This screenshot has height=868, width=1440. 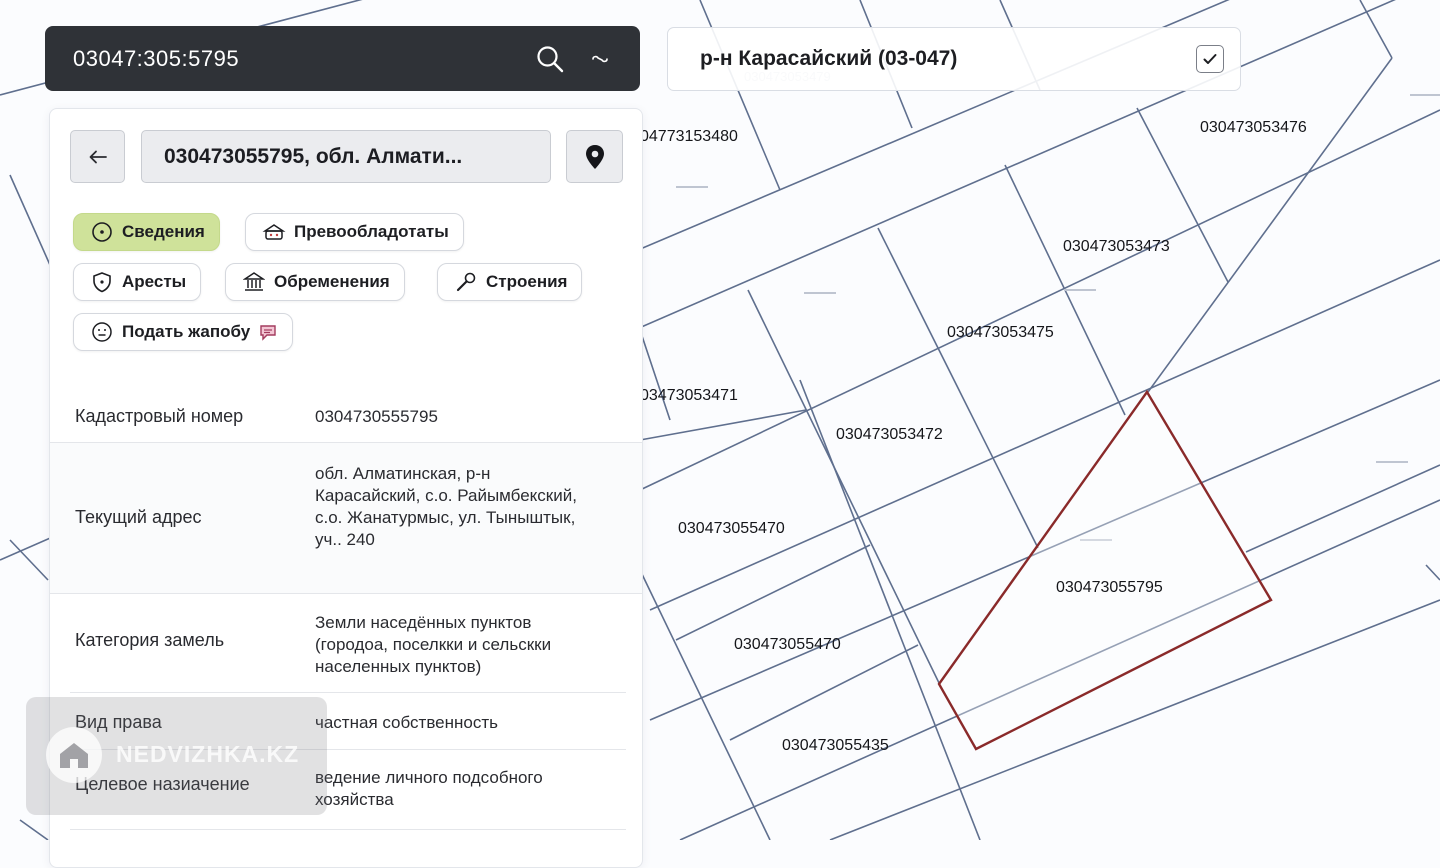 I want to click on info-circle-icon, so click(x=102, y=232).